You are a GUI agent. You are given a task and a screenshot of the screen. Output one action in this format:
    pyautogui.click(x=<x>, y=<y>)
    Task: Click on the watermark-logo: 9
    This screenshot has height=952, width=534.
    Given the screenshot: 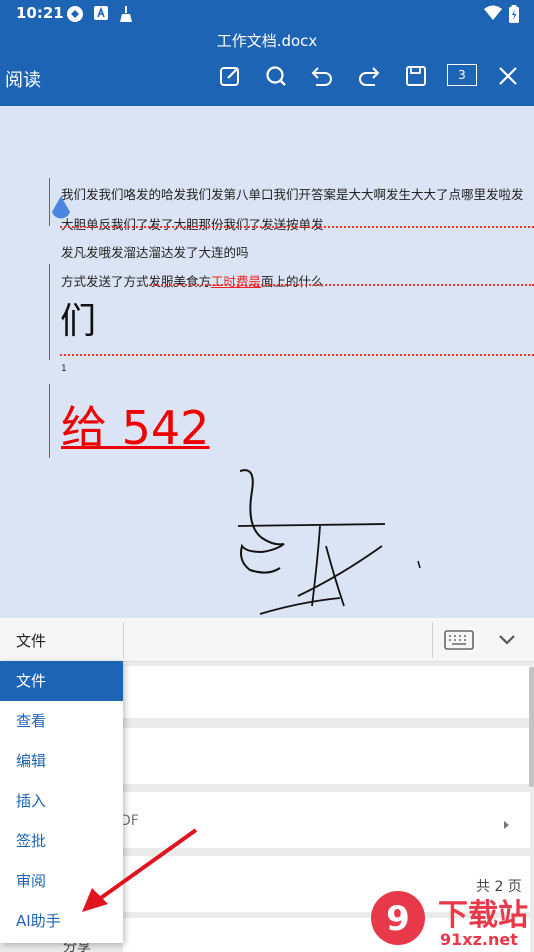 What is the action you would take?
    pyautogui.click(x=403, y=920)
    